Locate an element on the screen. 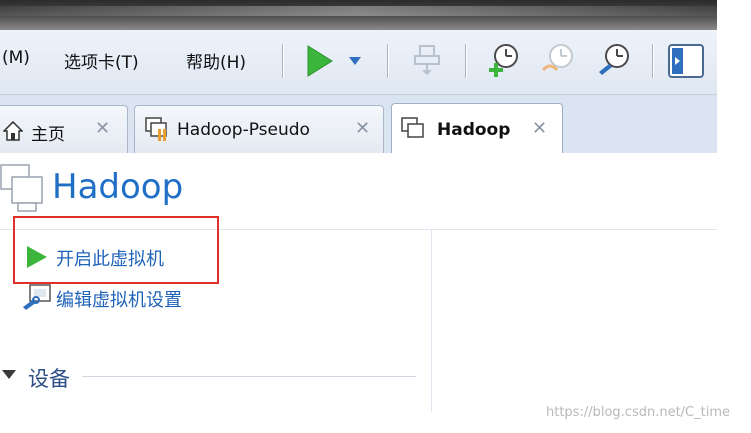 The width and height of the screenshot is (751, 433). take-snapshot-icon is located at coordinates (503, 60).